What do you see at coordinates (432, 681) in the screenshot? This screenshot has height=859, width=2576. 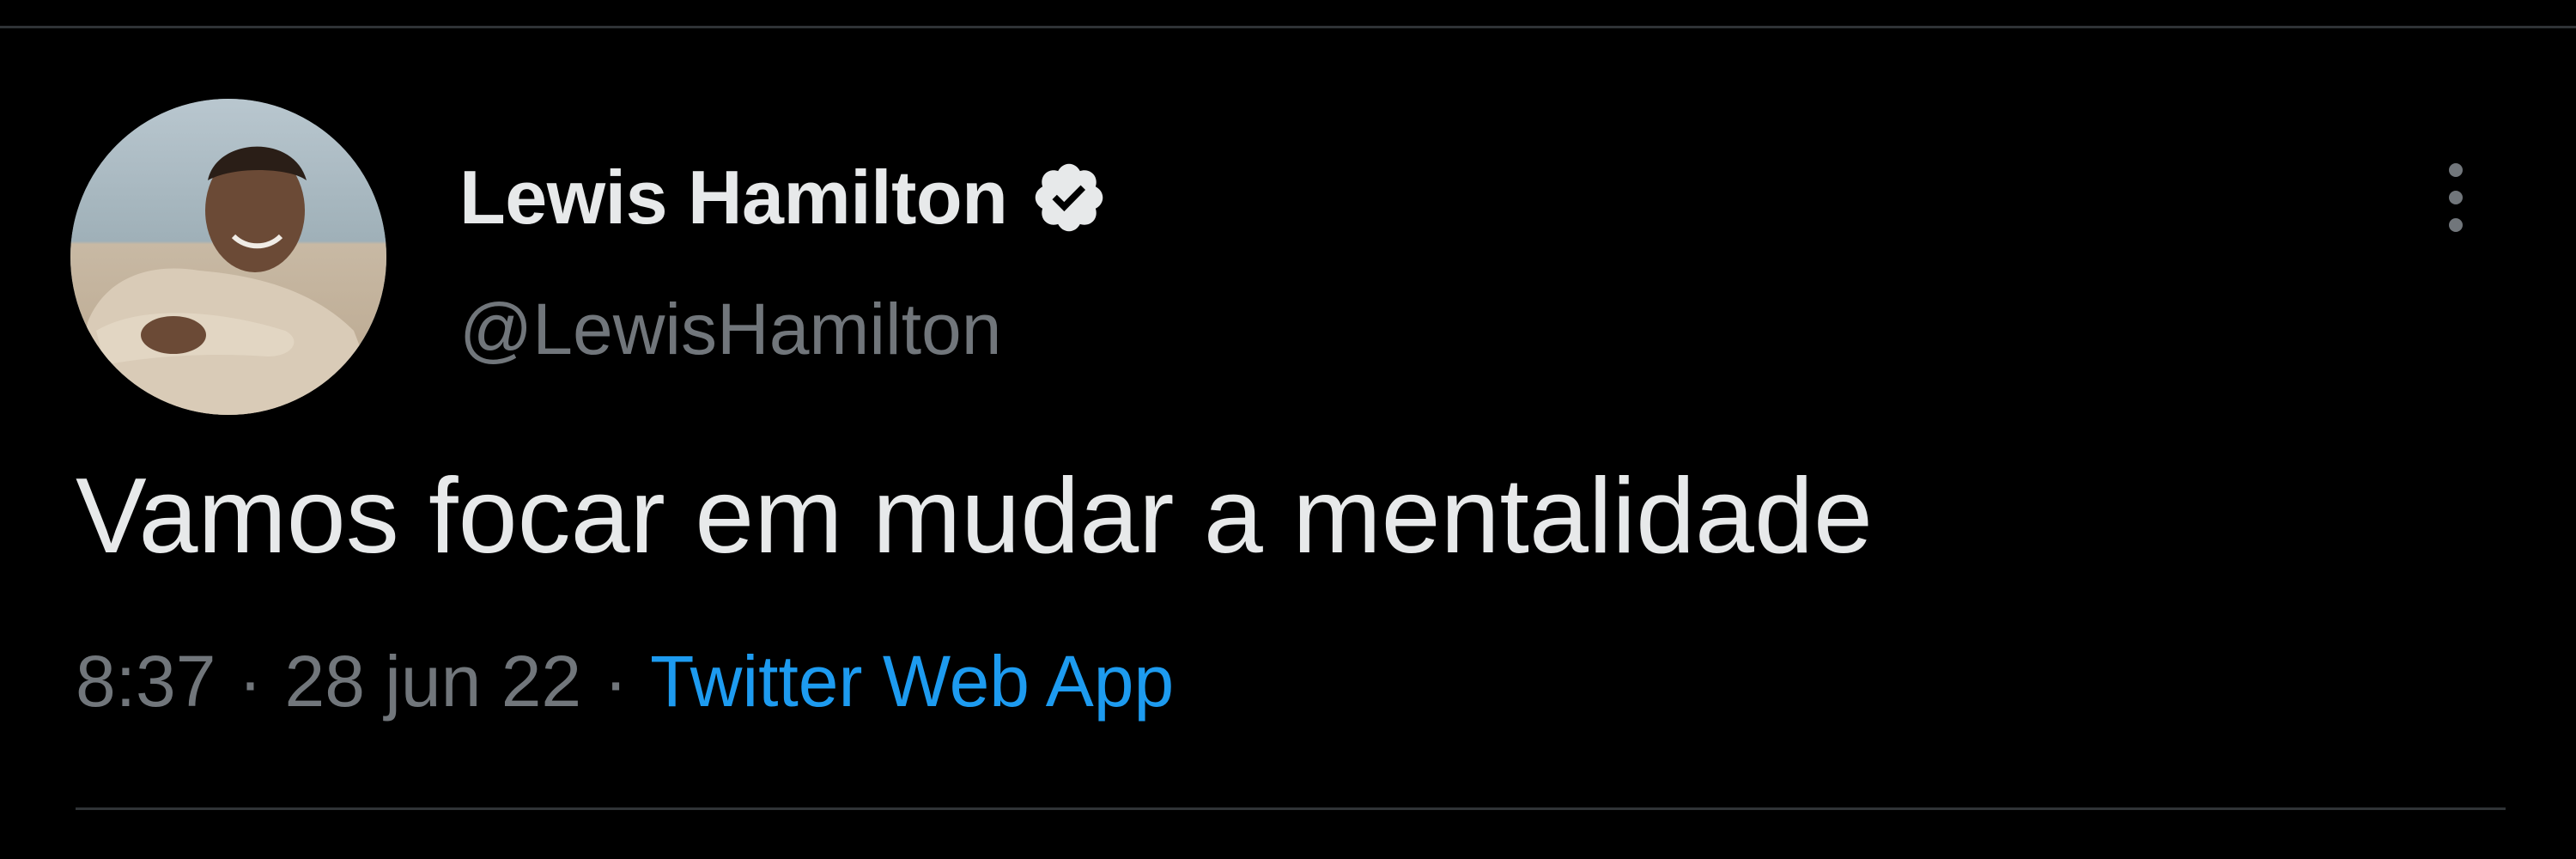 I see `tweet-date: 28 jun 22` at bounding box center [432, 681].